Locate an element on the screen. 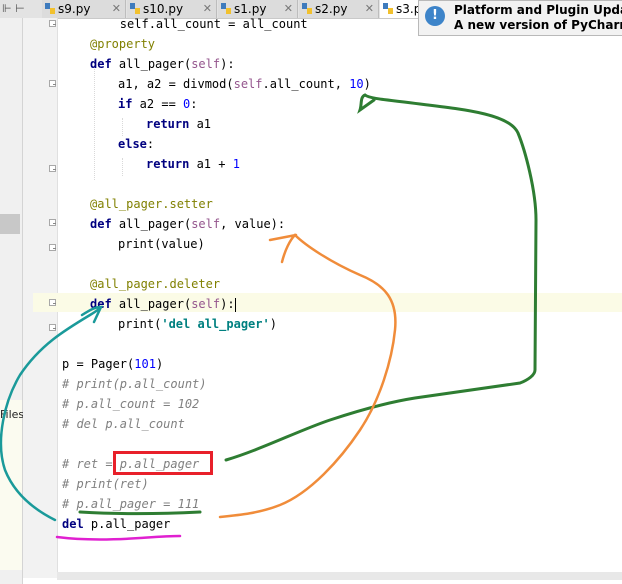 This screenshot has height=584, width=622. tab-s2: s2.py ✕ is located at coordinates (339, 9).